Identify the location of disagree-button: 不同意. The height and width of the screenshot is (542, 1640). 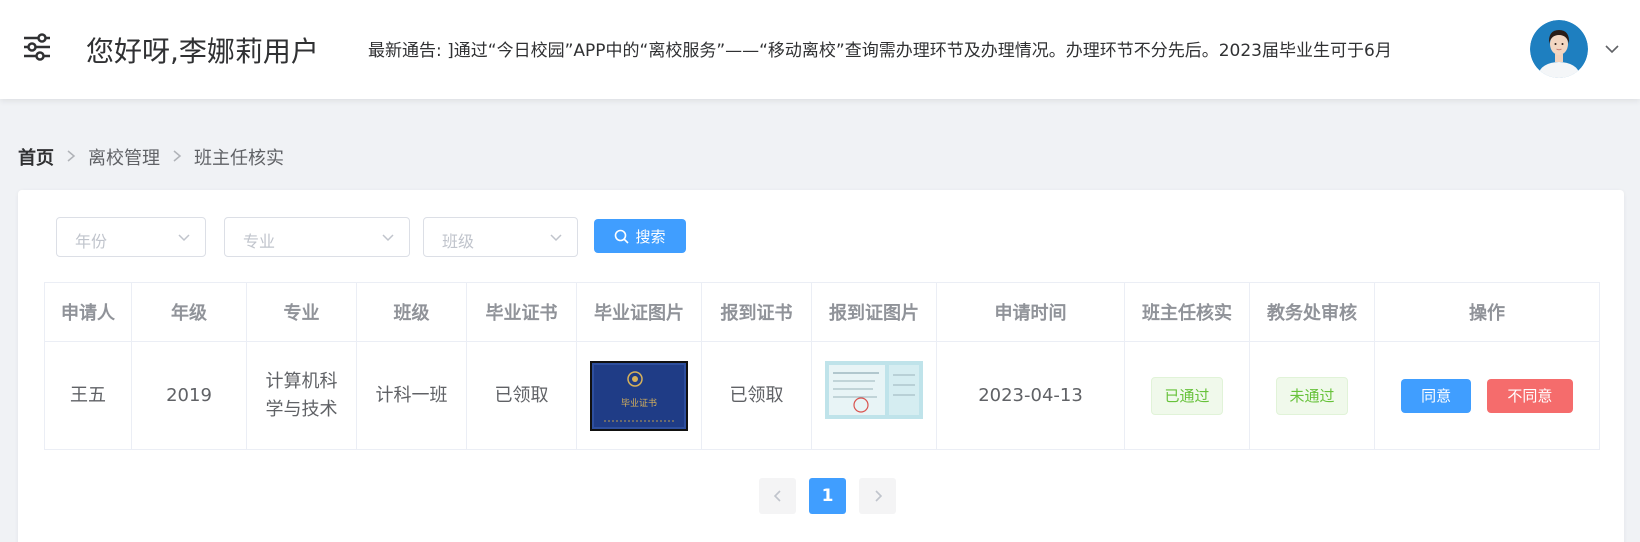
(1529, 395).